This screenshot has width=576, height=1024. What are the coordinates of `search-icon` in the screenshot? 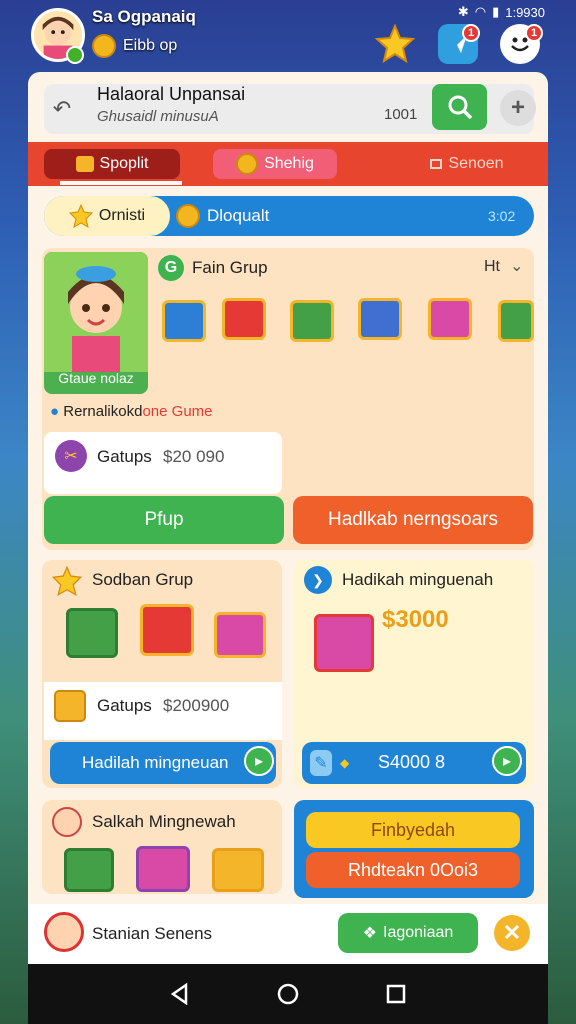 It's located at (460, 107).